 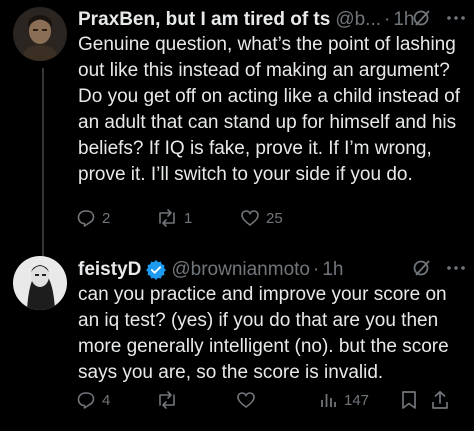 I want to click on display-name: feistyD, so click(x=109, y=270).